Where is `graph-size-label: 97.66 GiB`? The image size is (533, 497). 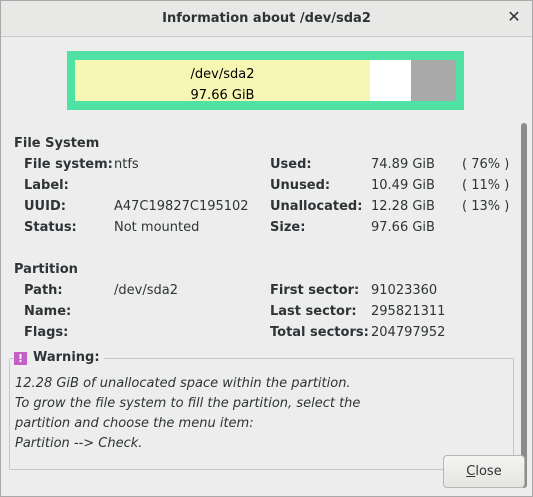 graph-size-label: 97.66 GiB is located at coordinates (222, 95).